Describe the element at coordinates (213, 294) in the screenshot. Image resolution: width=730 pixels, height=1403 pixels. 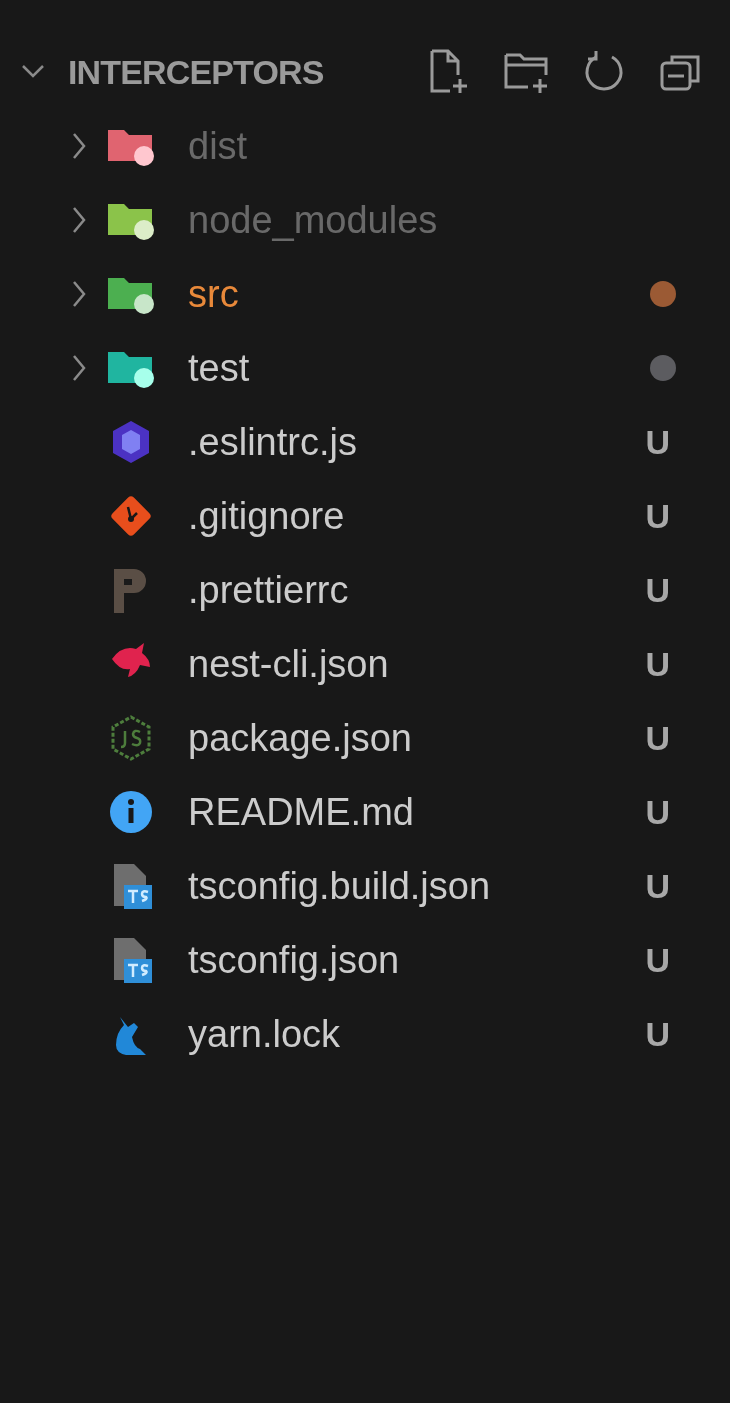
I see `file-name: src` at that location.